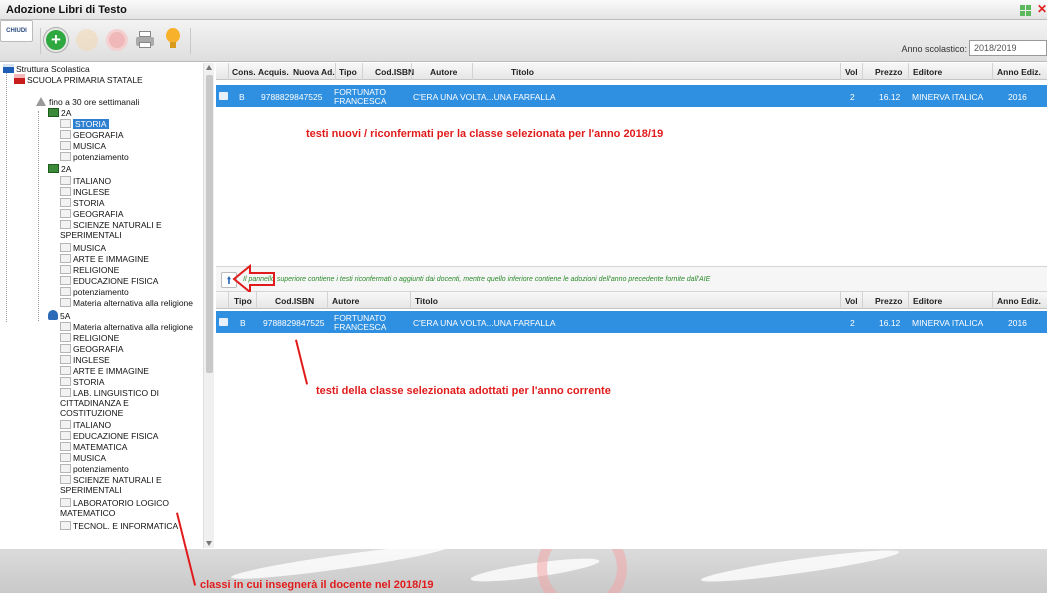 This screenshot has height=593, width=1047. I want to click on delete-icon, so click(117, 40).